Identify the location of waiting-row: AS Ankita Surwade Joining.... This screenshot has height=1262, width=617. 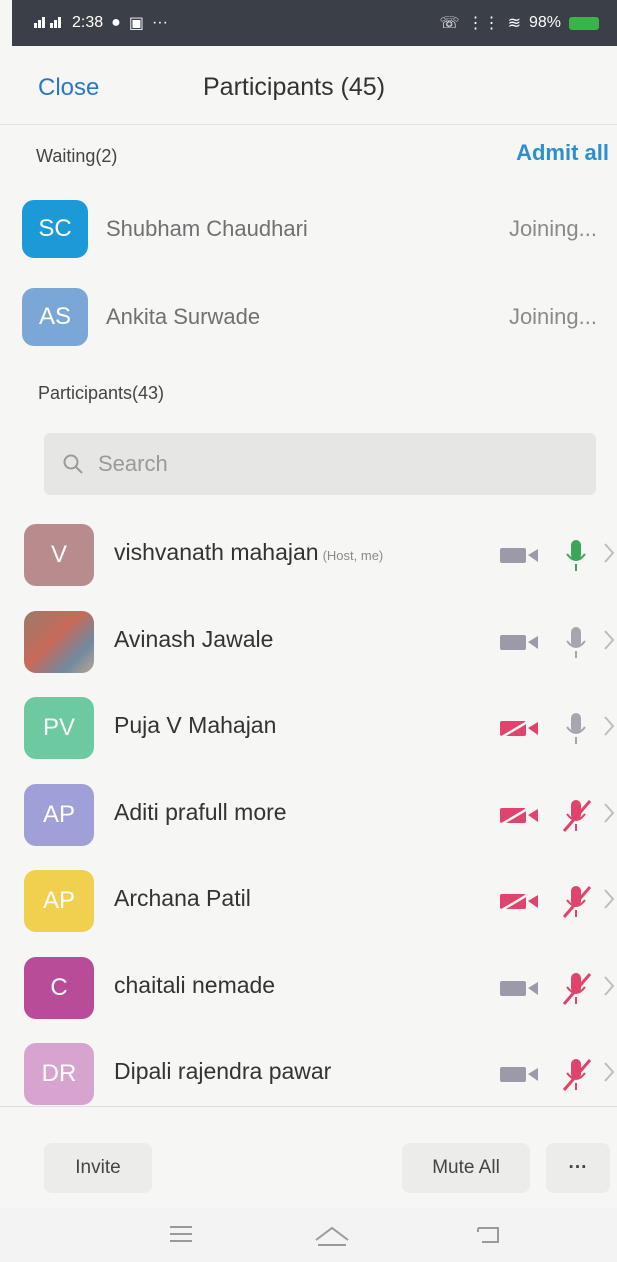
(308, 319).